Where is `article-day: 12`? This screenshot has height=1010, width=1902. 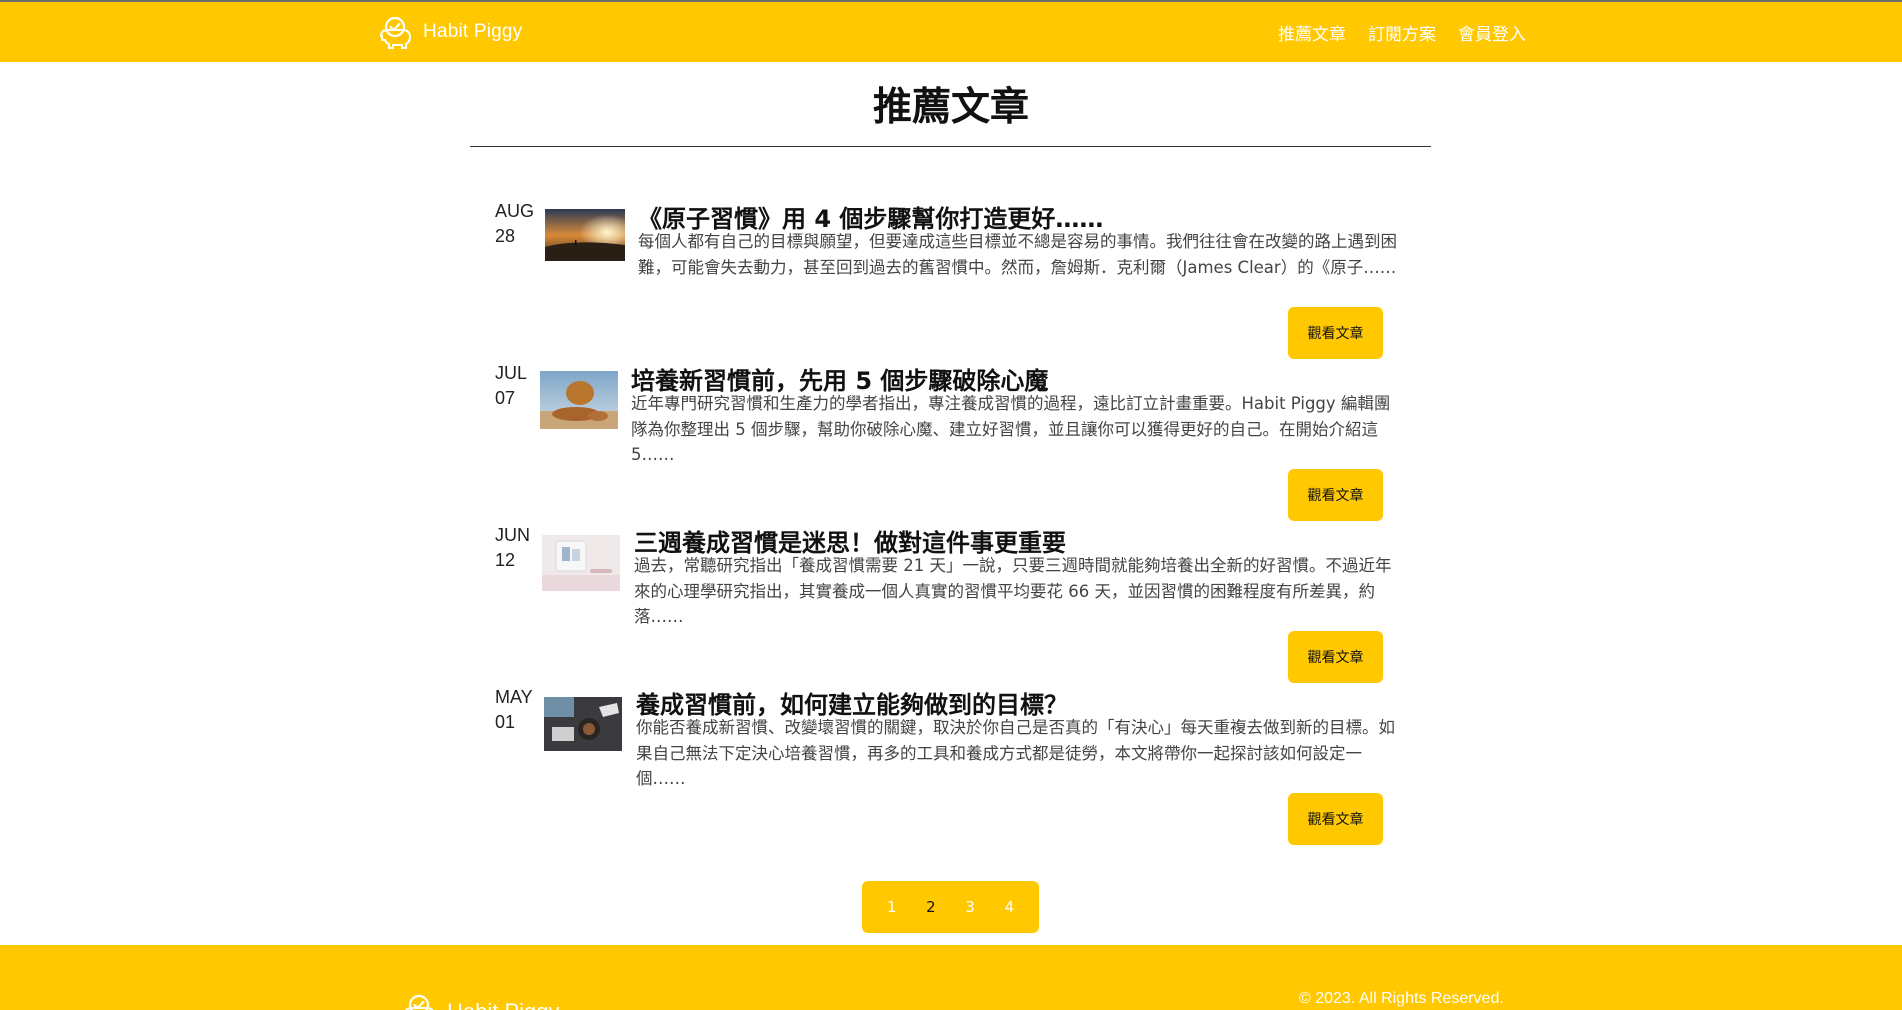
article-day: 12 is located at coordinates (505, 560).